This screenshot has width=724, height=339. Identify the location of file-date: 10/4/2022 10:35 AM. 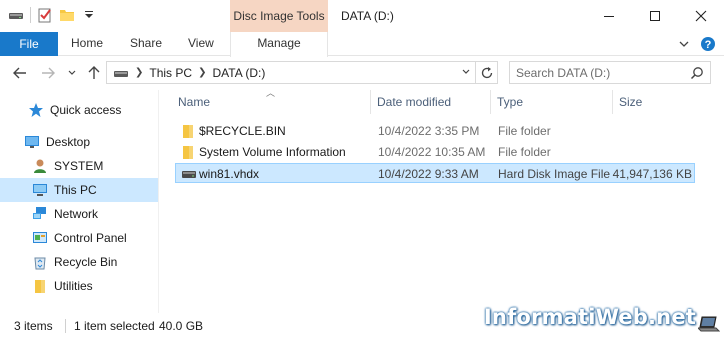
(432, 152).